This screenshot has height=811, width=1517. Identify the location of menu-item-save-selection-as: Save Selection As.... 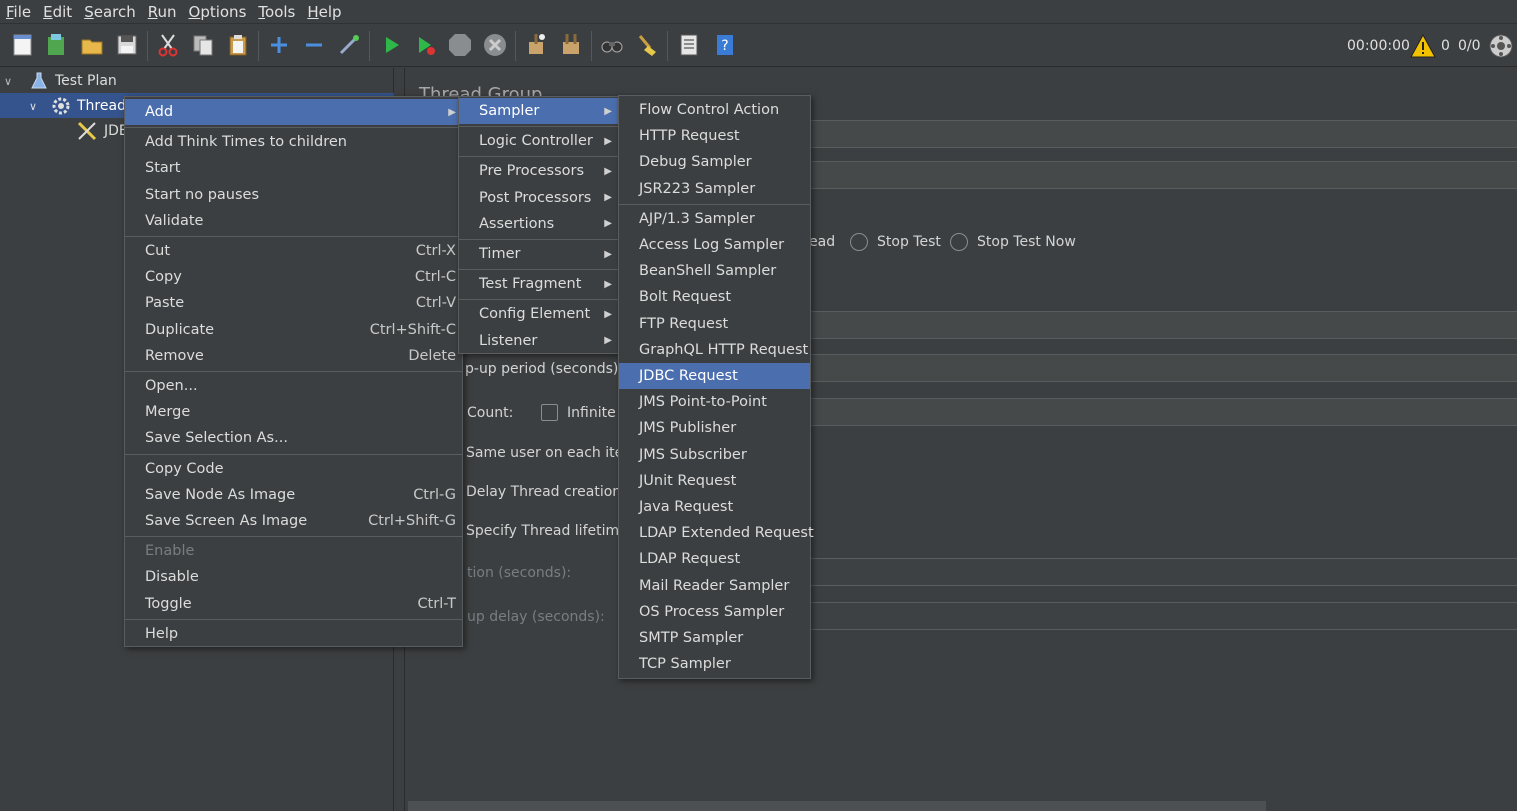
(293, 438).